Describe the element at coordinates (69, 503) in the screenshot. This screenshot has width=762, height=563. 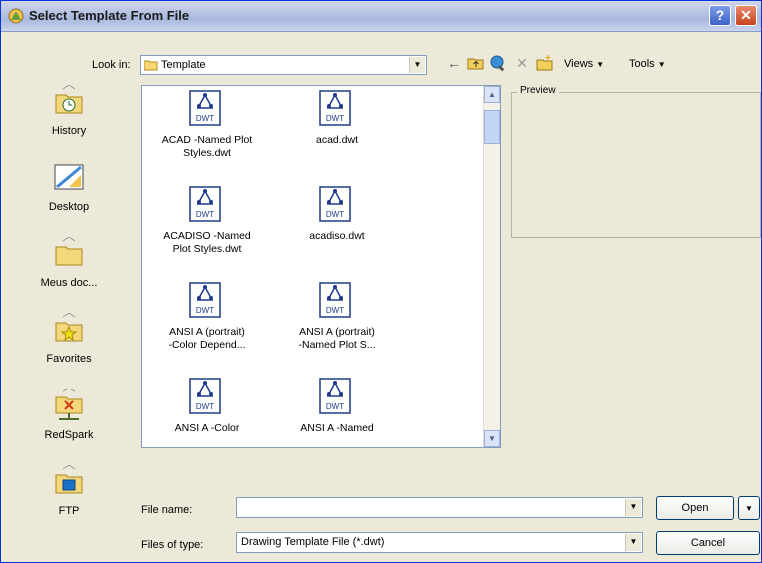
I see `place-ftp: FTP` at that location.